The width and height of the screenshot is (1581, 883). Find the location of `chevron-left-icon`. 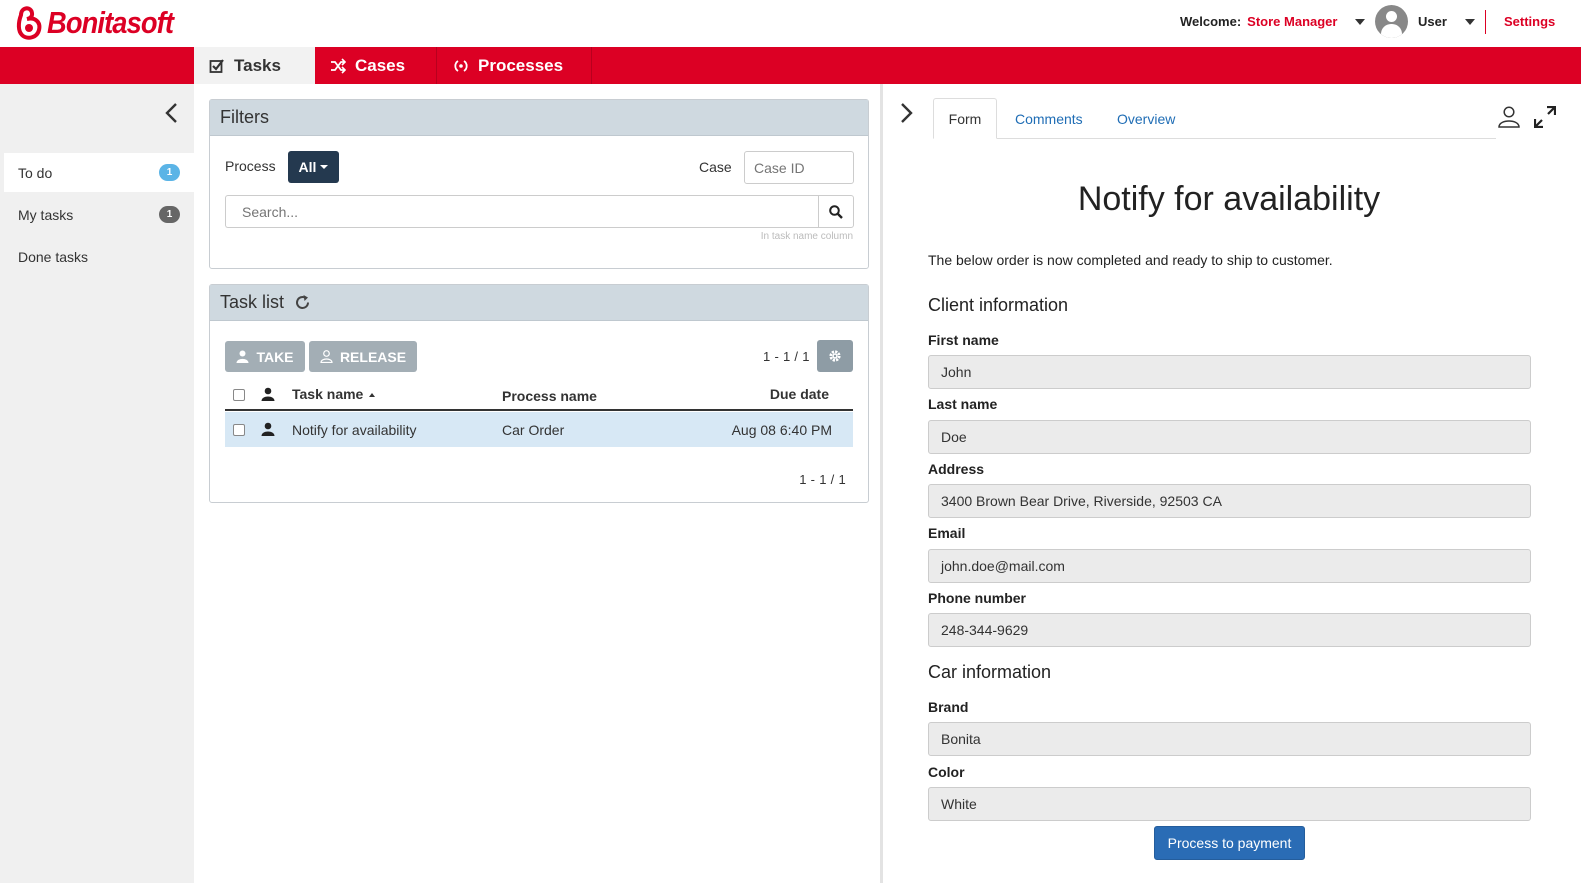

chevron-left-icon is located at coordinates (171, 113).